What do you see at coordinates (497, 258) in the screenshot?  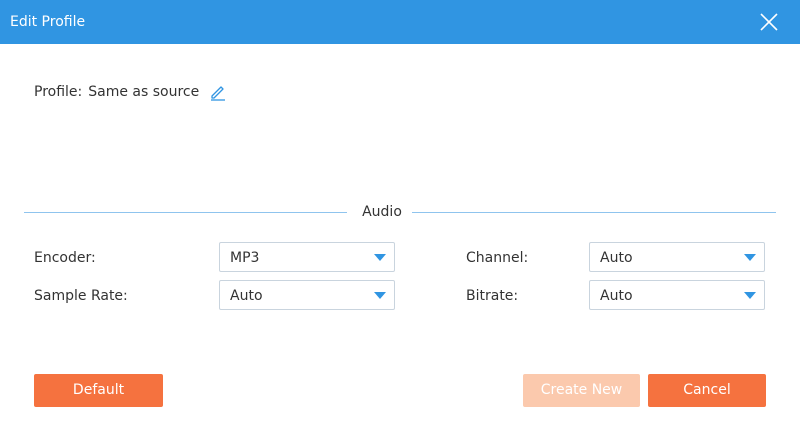 I see `channel-label: Channel:` at bounding box center [497, 258].